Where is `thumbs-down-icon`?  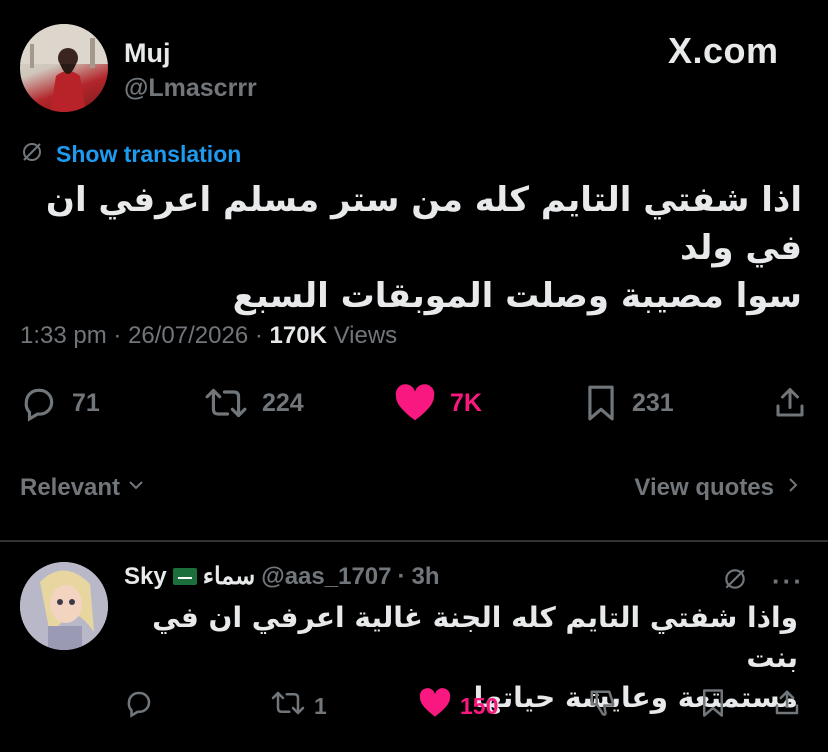 thumbs-down-icon is located at coordinates (603, 706).